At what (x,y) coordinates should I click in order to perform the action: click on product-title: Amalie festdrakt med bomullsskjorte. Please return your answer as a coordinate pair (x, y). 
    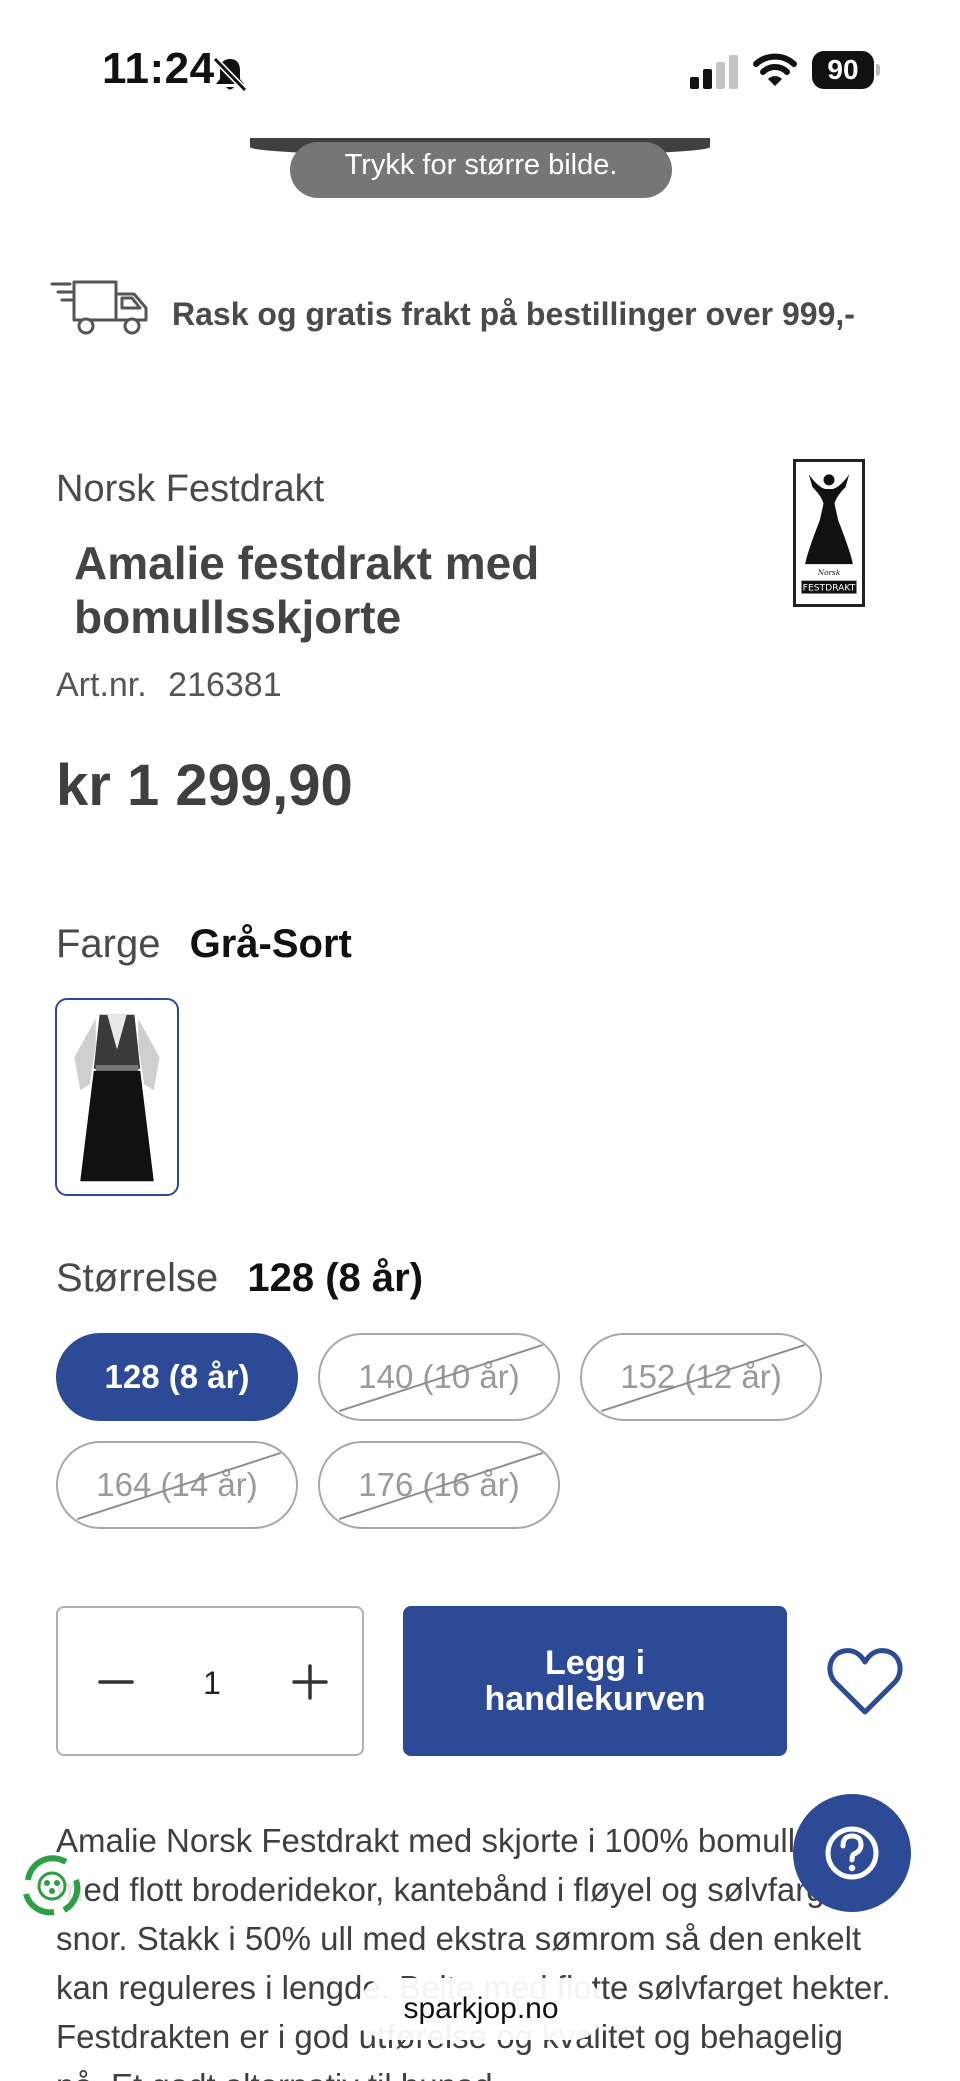
    Looking at the image, I should click on (307, 590).